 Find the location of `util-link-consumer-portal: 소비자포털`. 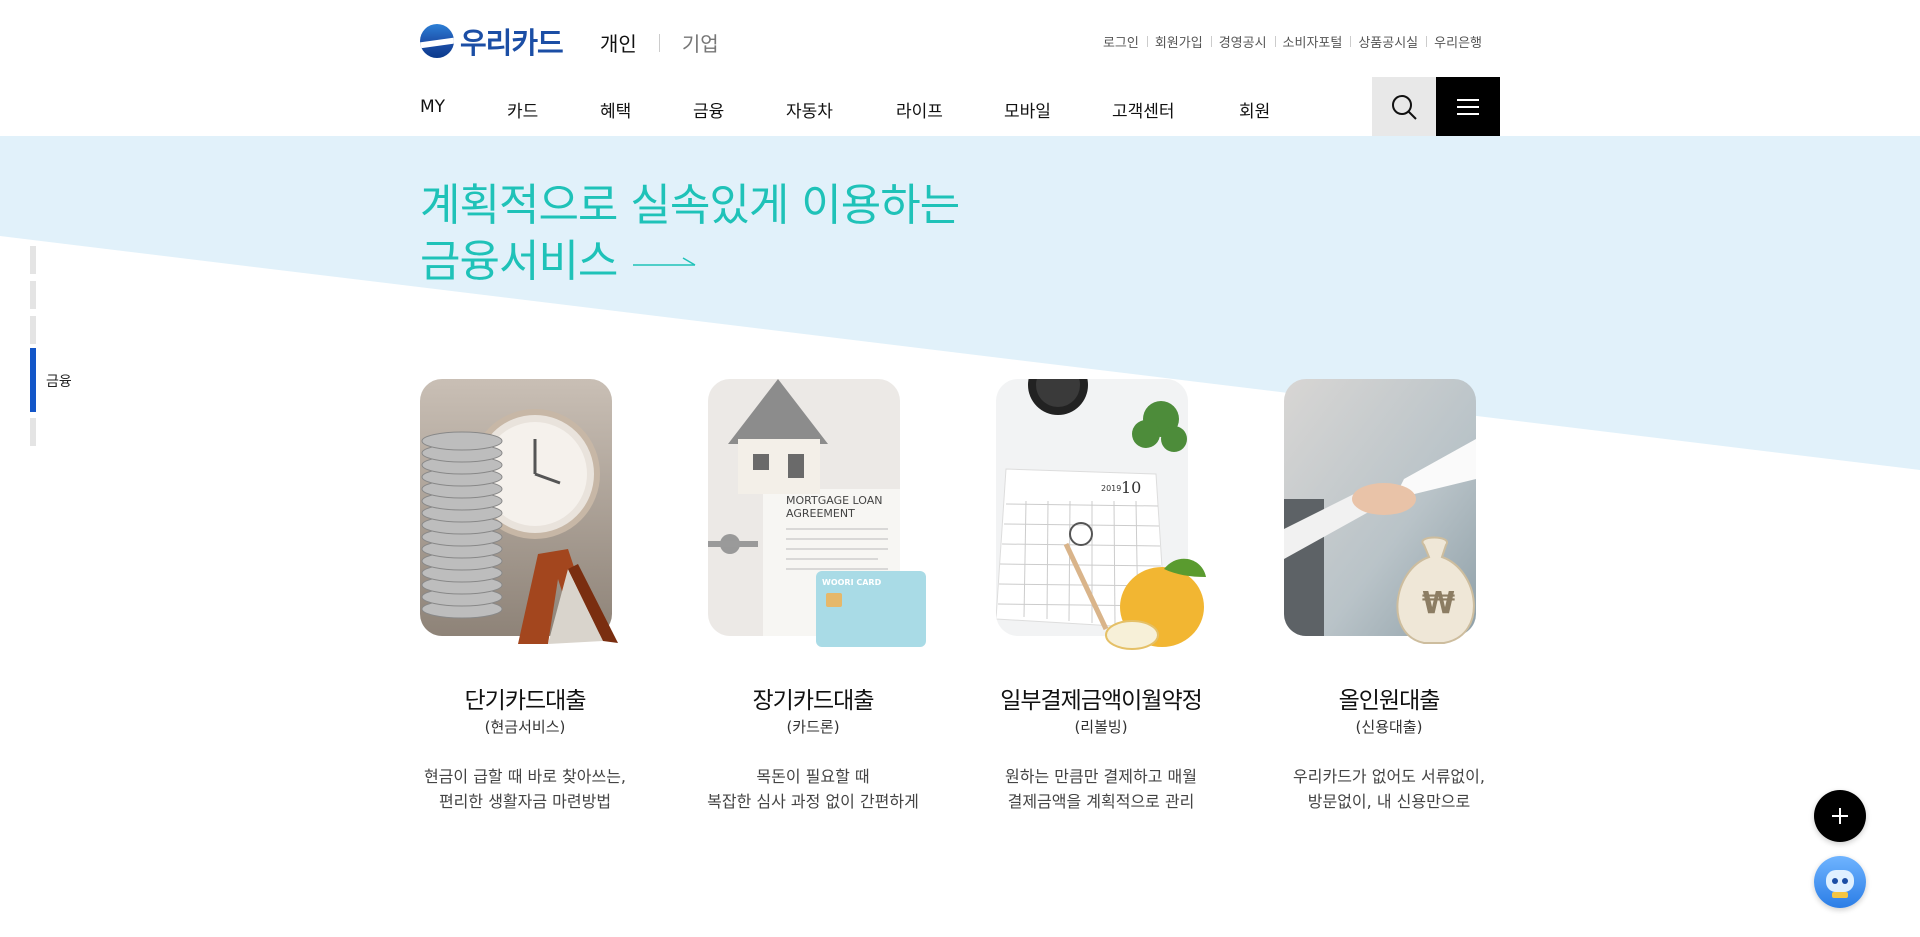

util-link-consumer-portal: 소비자포털 is located at coordinates (1312, 41).